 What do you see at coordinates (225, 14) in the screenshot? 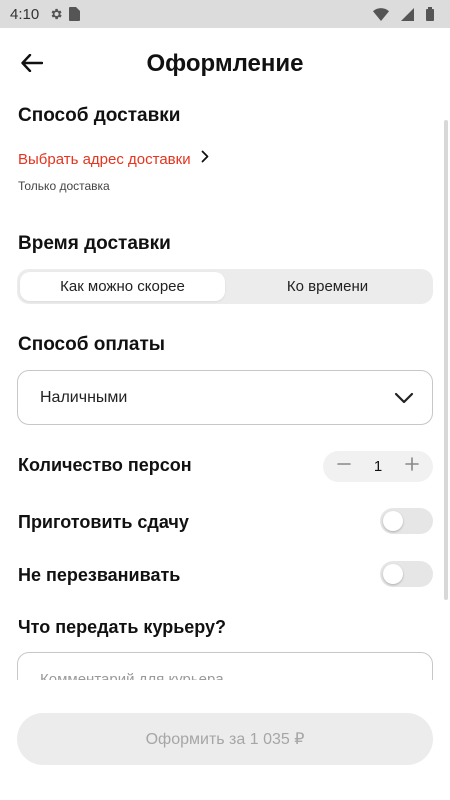
I see `status-bar: 4:10` at bounding box center [225, 14].